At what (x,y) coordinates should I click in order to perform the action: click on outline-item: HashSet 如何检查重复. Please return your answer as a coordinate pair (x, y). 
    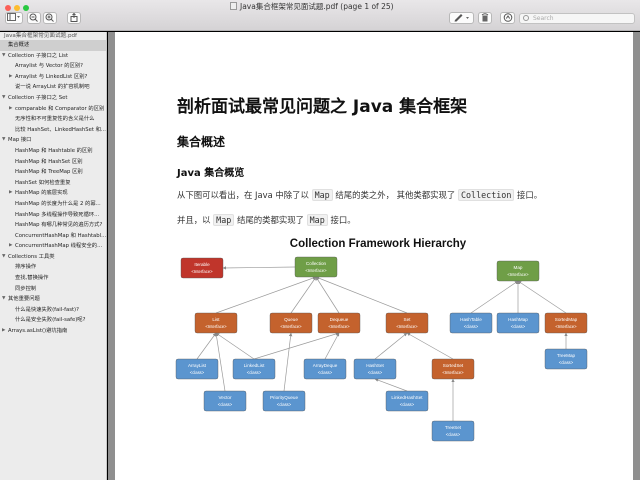
    Looking at the image, I should click on (53, 183).